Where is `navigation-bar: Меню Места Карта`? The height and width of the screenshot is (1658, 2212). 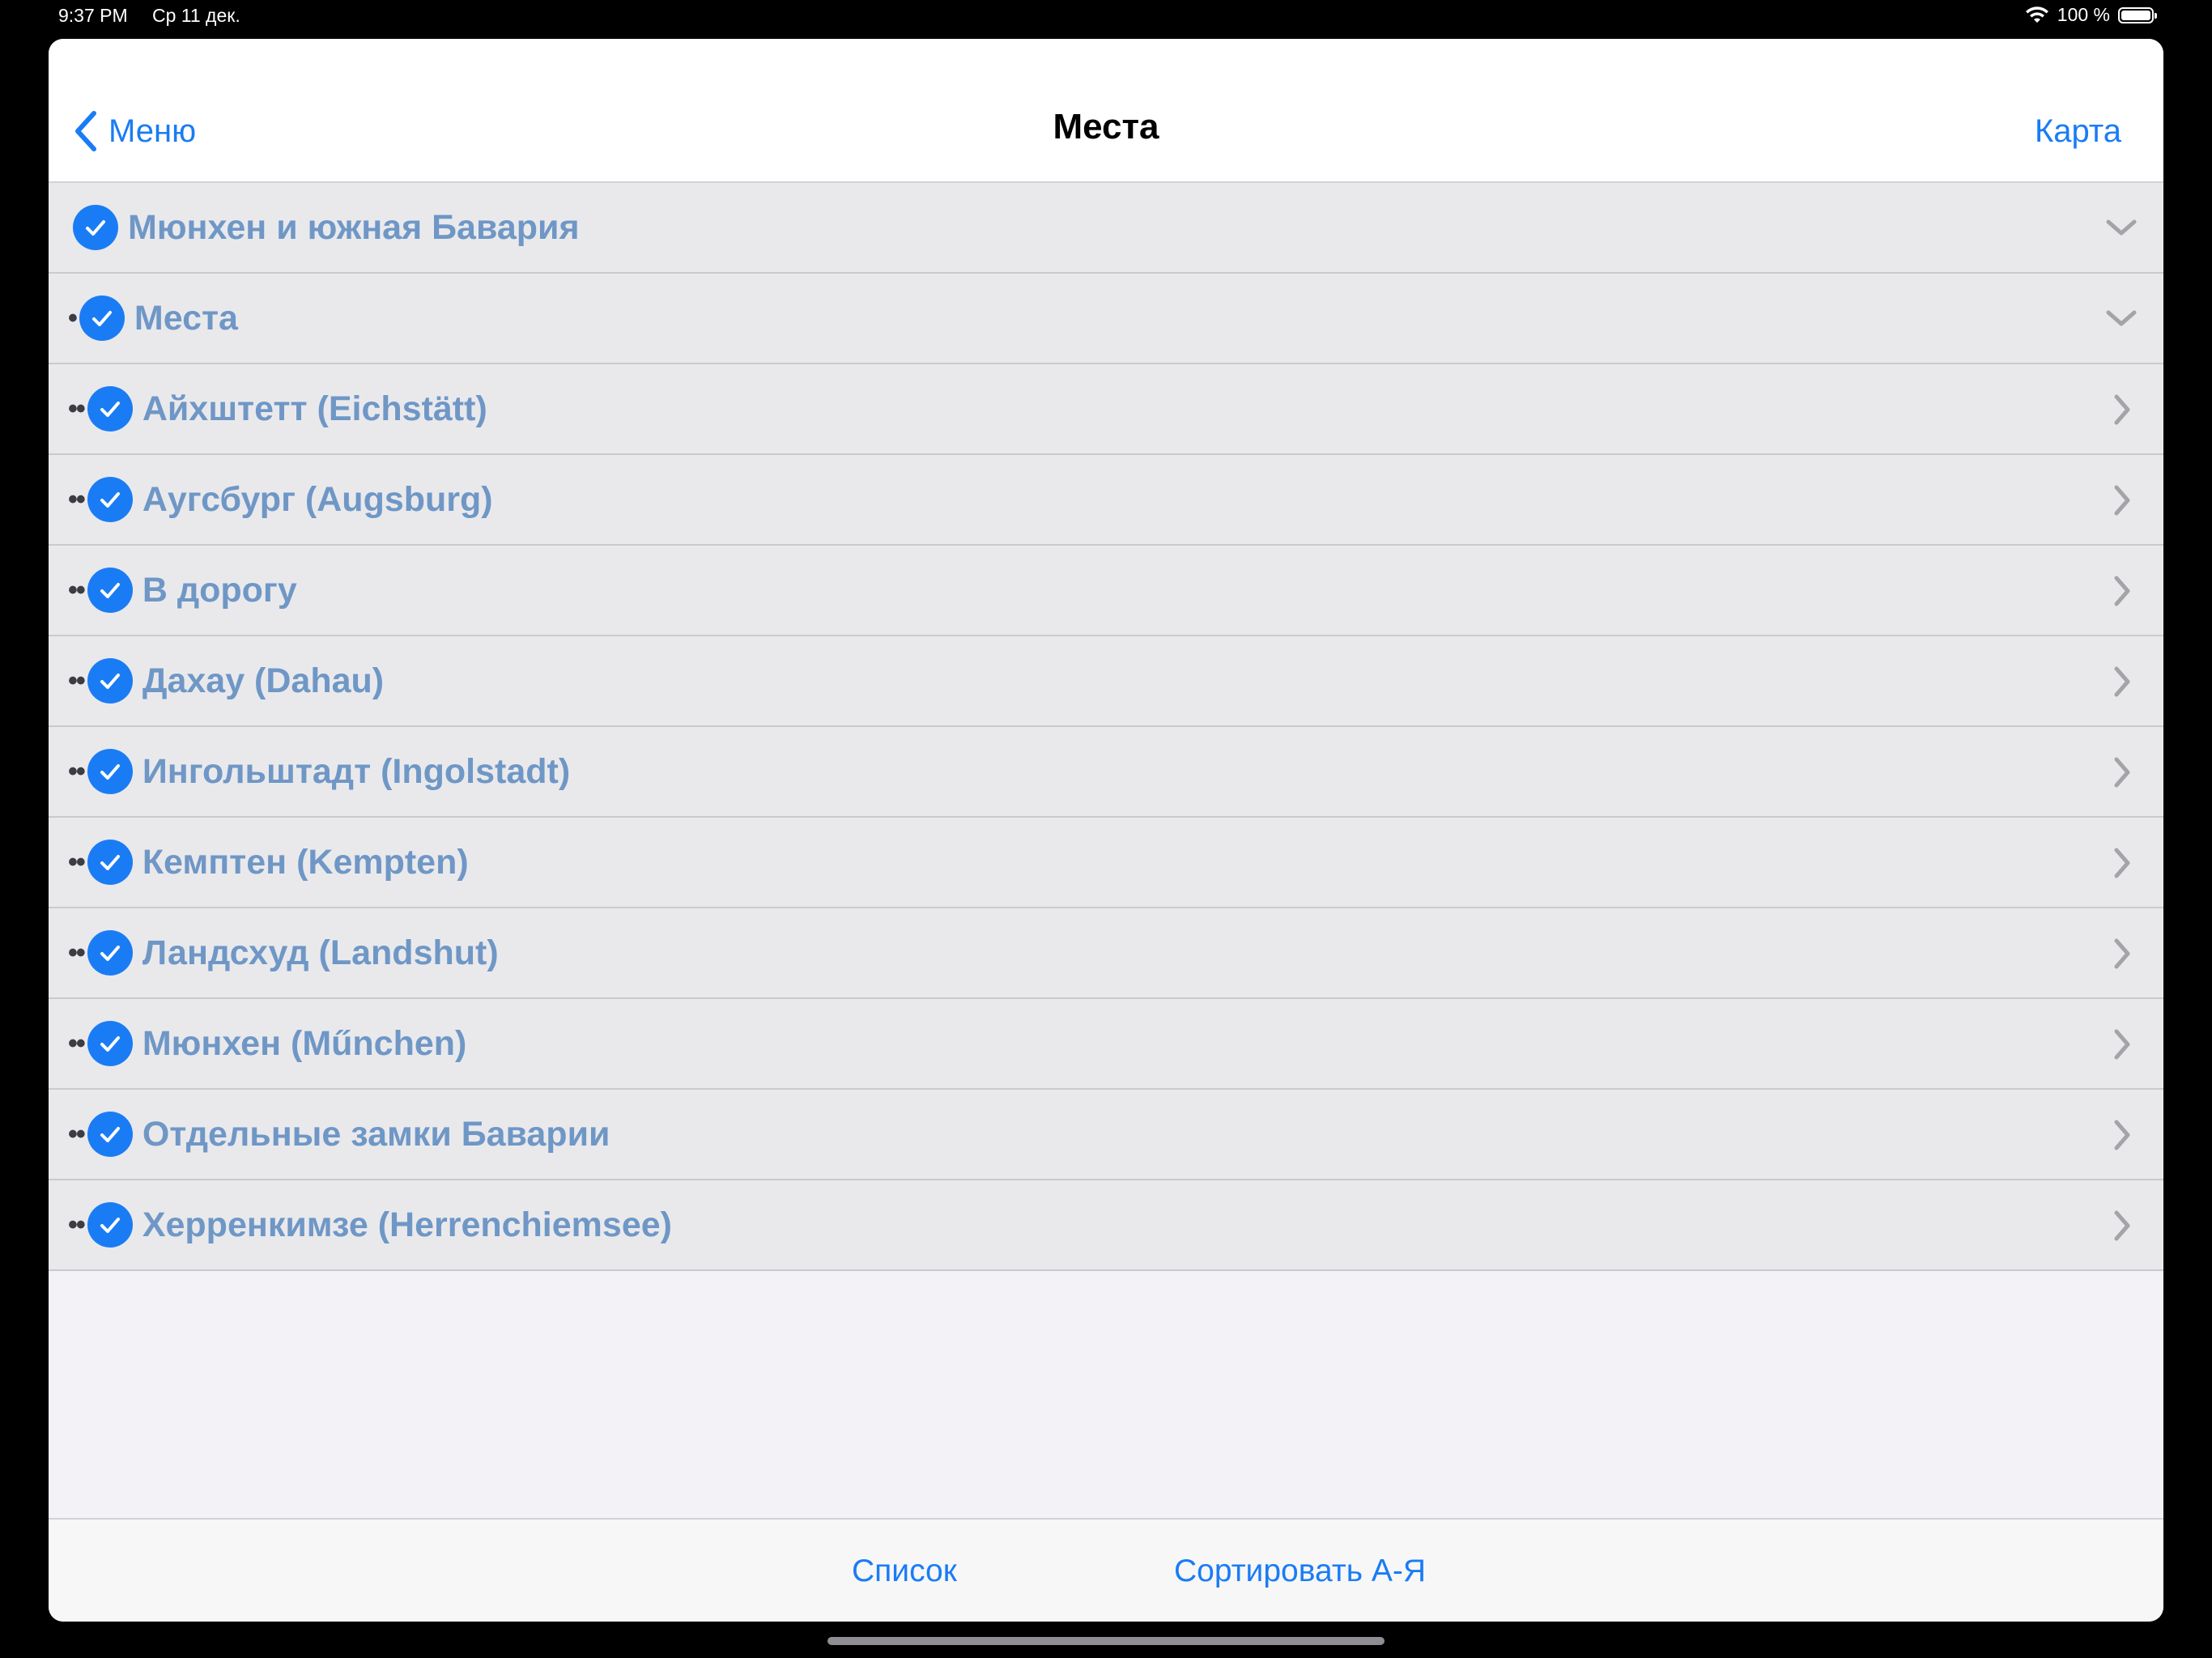
navigation-bar: Меню Места Карта is located at coordinates (1106, 111).